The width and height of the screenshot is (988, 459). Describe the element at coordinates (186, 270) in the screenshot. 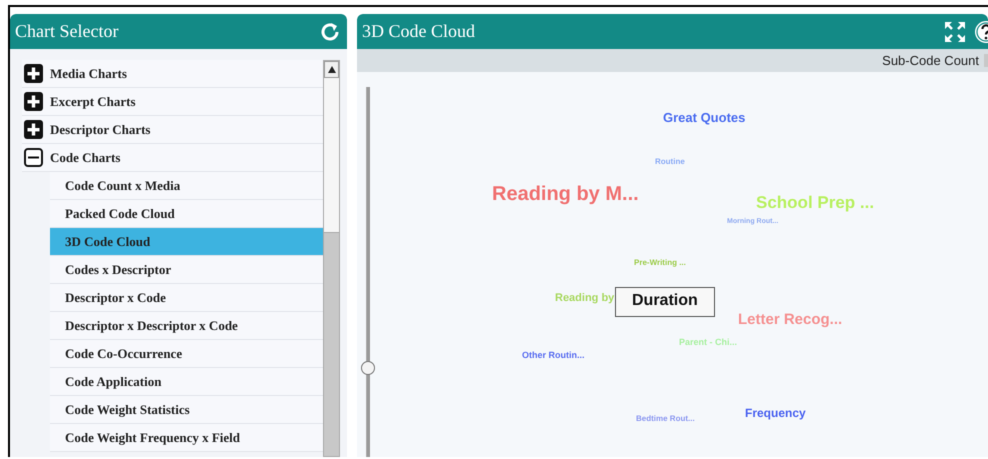

I see `chart-option: Codes x Descriptor` at that location.